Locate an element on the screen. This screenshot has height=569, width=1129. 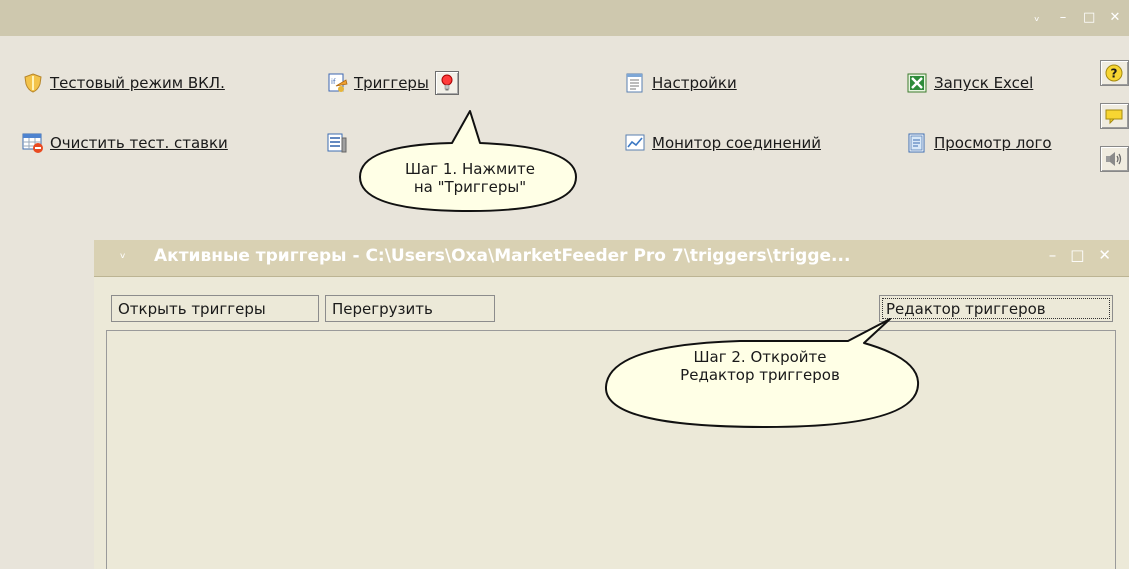
active-triggers-window-controls: – □ ✕ is located at coordinates (1080, 255).